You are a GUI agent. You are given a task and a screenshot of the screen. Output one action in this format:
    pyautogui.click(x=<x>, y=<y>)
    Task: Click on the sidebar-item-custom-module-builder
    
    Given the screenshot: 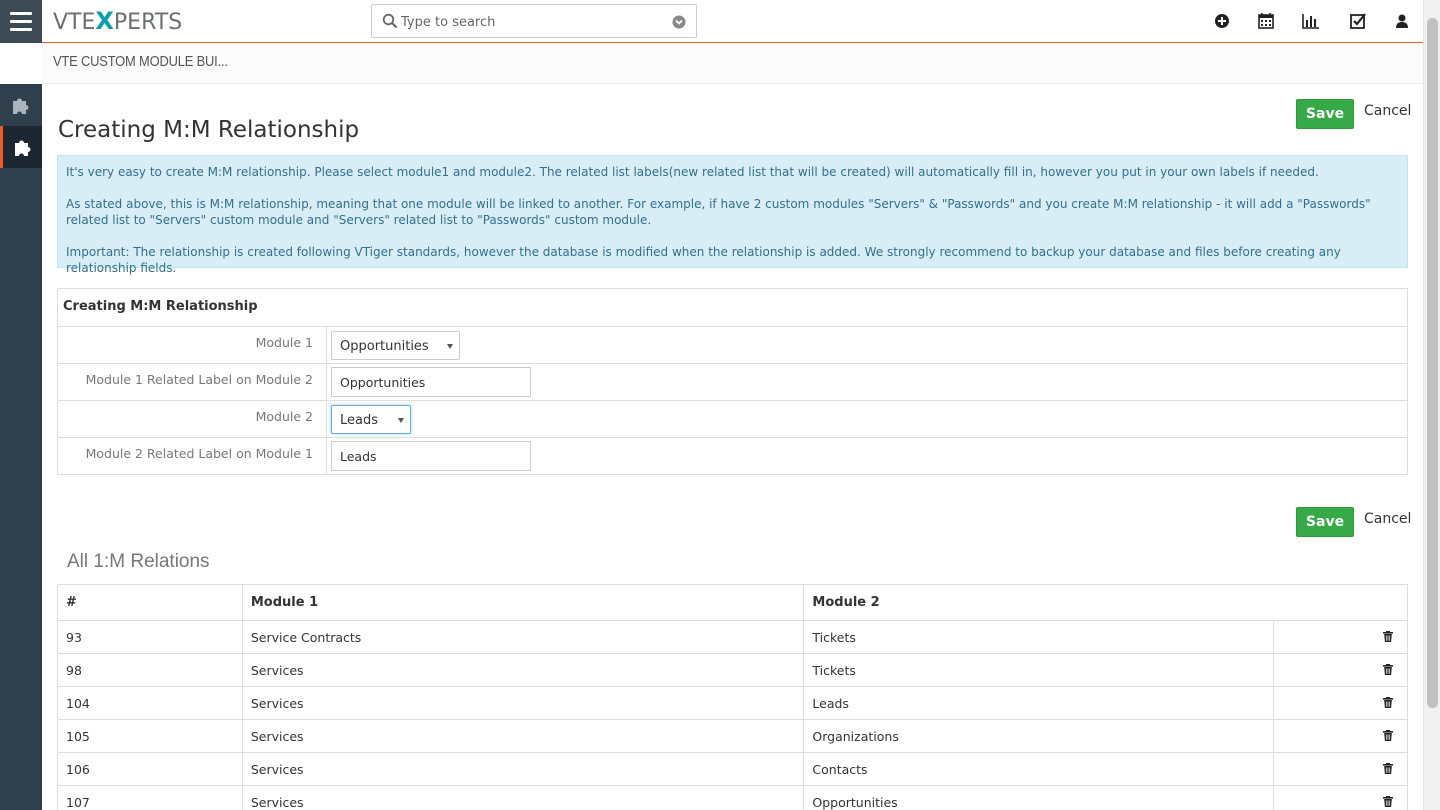 What is the action you would take?
    pyautogui.click(x=21, y=147)
    